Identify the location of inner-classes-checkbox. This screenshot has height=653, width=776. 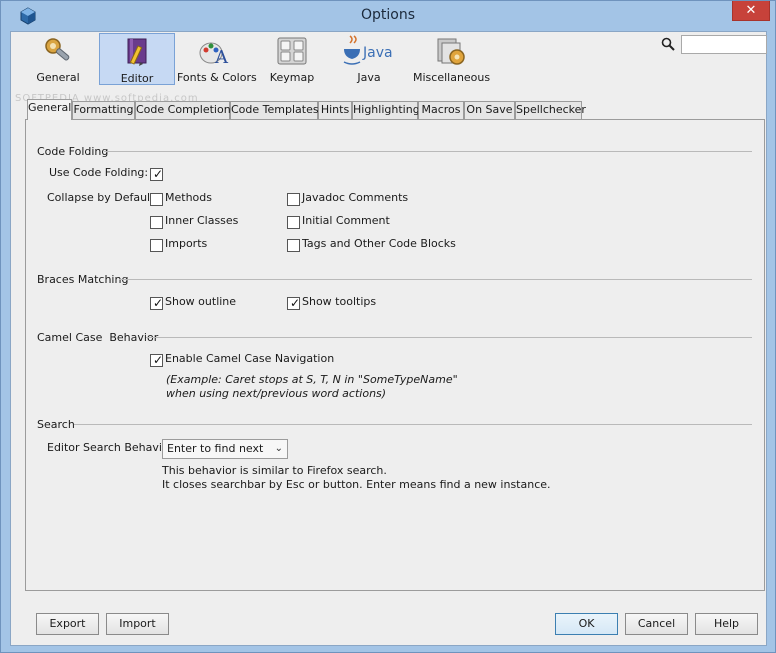
(156, 222).